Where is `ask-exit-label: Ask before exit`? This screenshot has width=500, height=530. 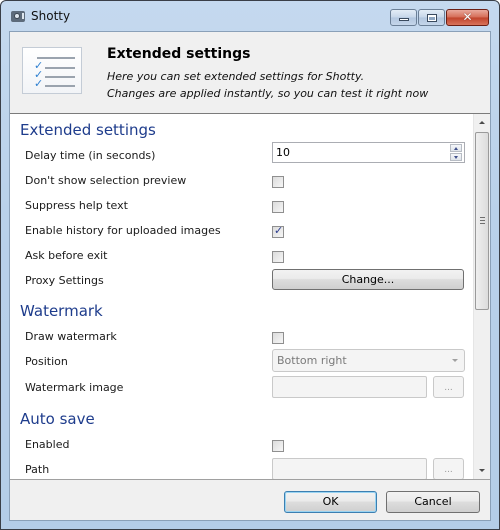 ask-exit-label: Ask before exit is located at coordinates (66, 255).